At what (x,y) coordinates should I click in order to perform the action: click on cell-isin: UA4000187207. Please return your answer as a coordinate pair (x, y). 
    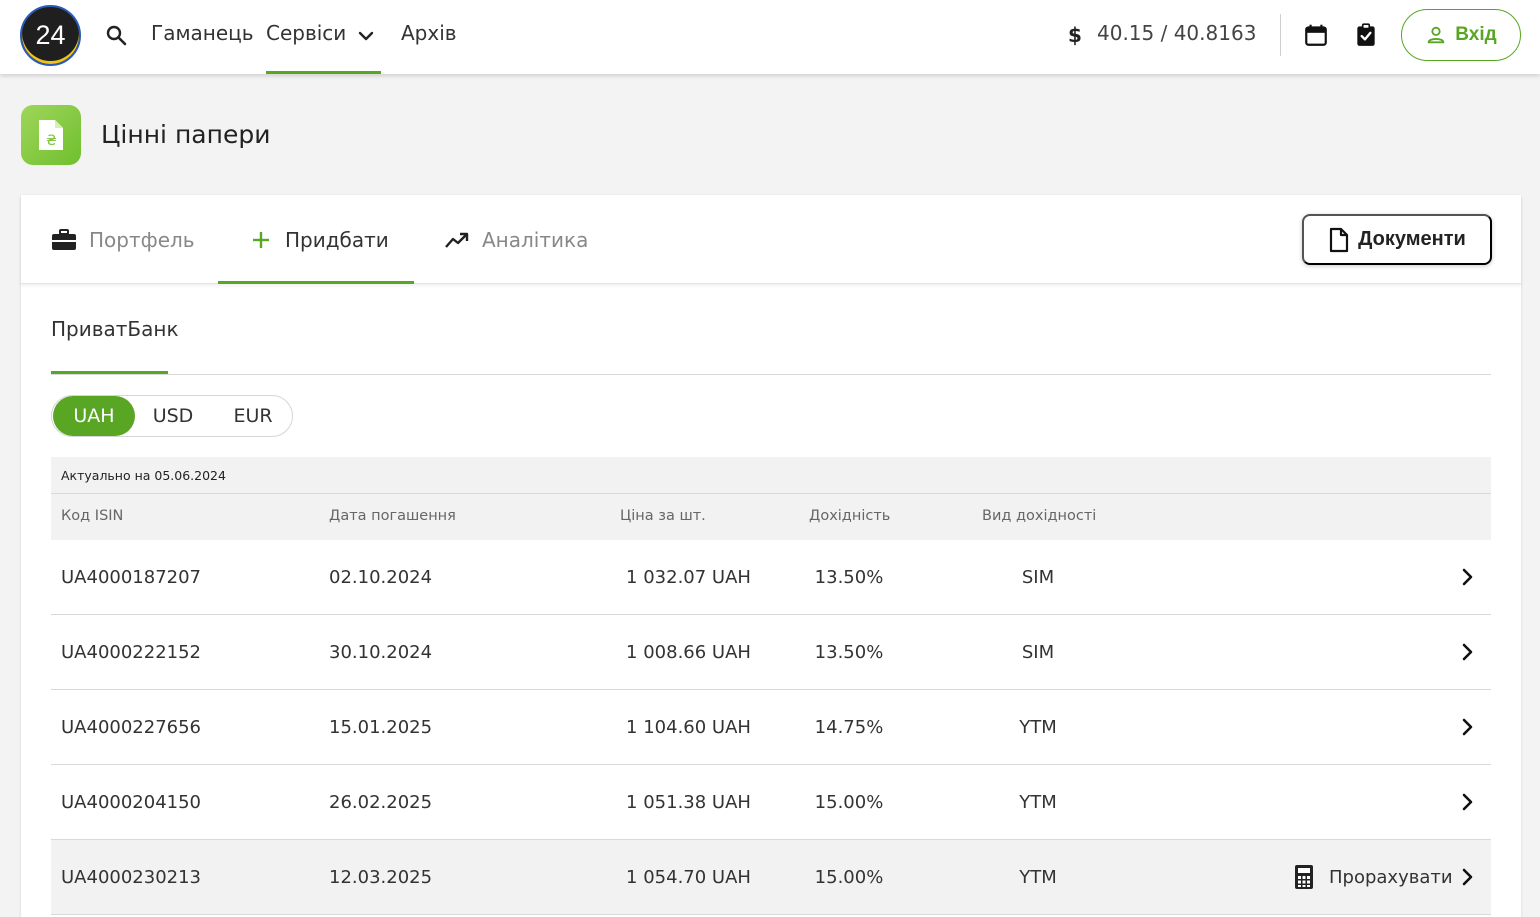
    Looking at the image, I should click on (131, 577).